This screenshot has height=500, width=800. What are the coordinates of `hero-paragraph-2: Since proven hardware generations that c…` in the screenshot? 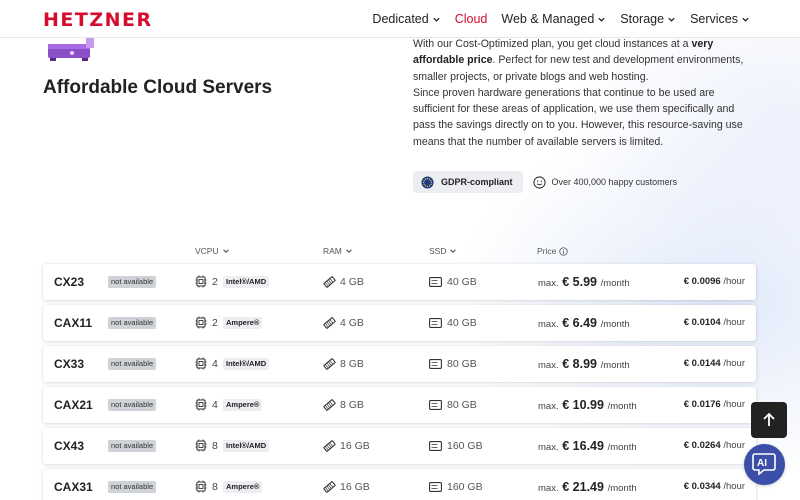 It's located at (578, 117).